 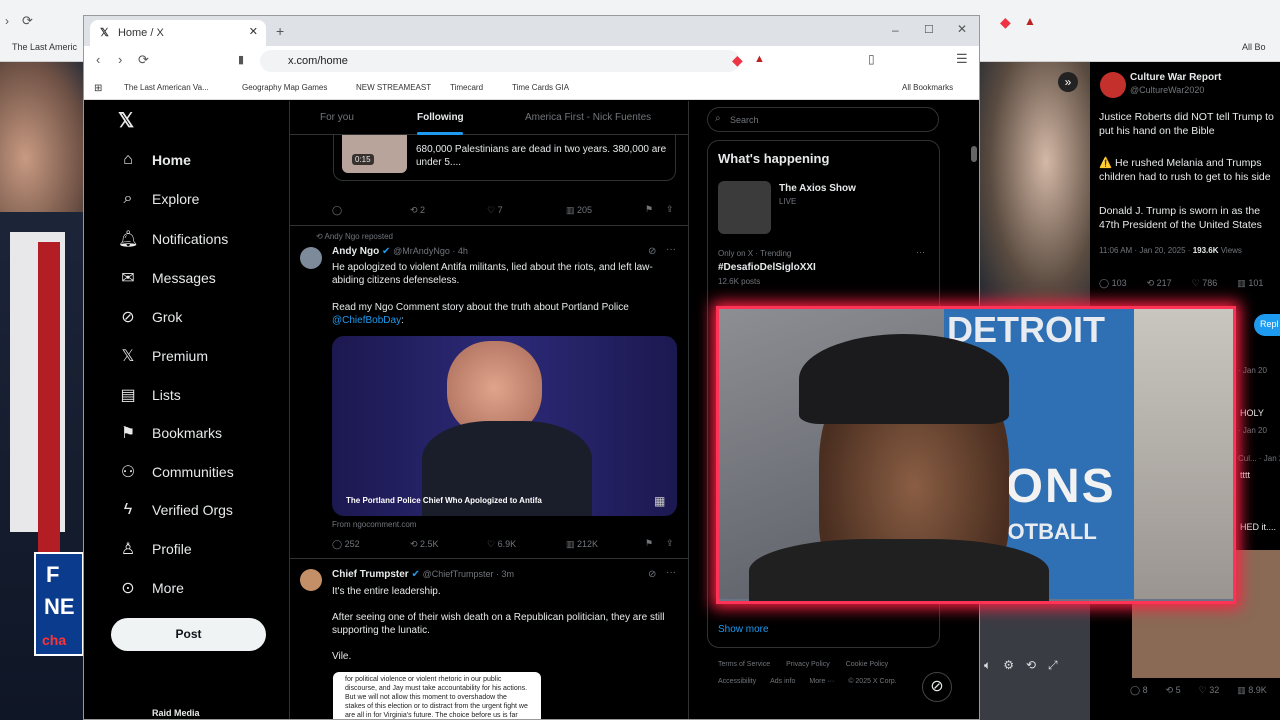 I want to click on tweet1-share-icon: ⇪, so click(x=670, y=543).